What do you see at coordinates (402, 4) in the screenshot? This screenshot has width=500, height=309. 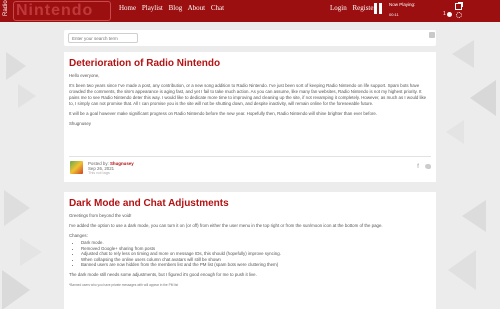 I see `now-playing-label: Now Playing:` at bounding box center [402, 4].